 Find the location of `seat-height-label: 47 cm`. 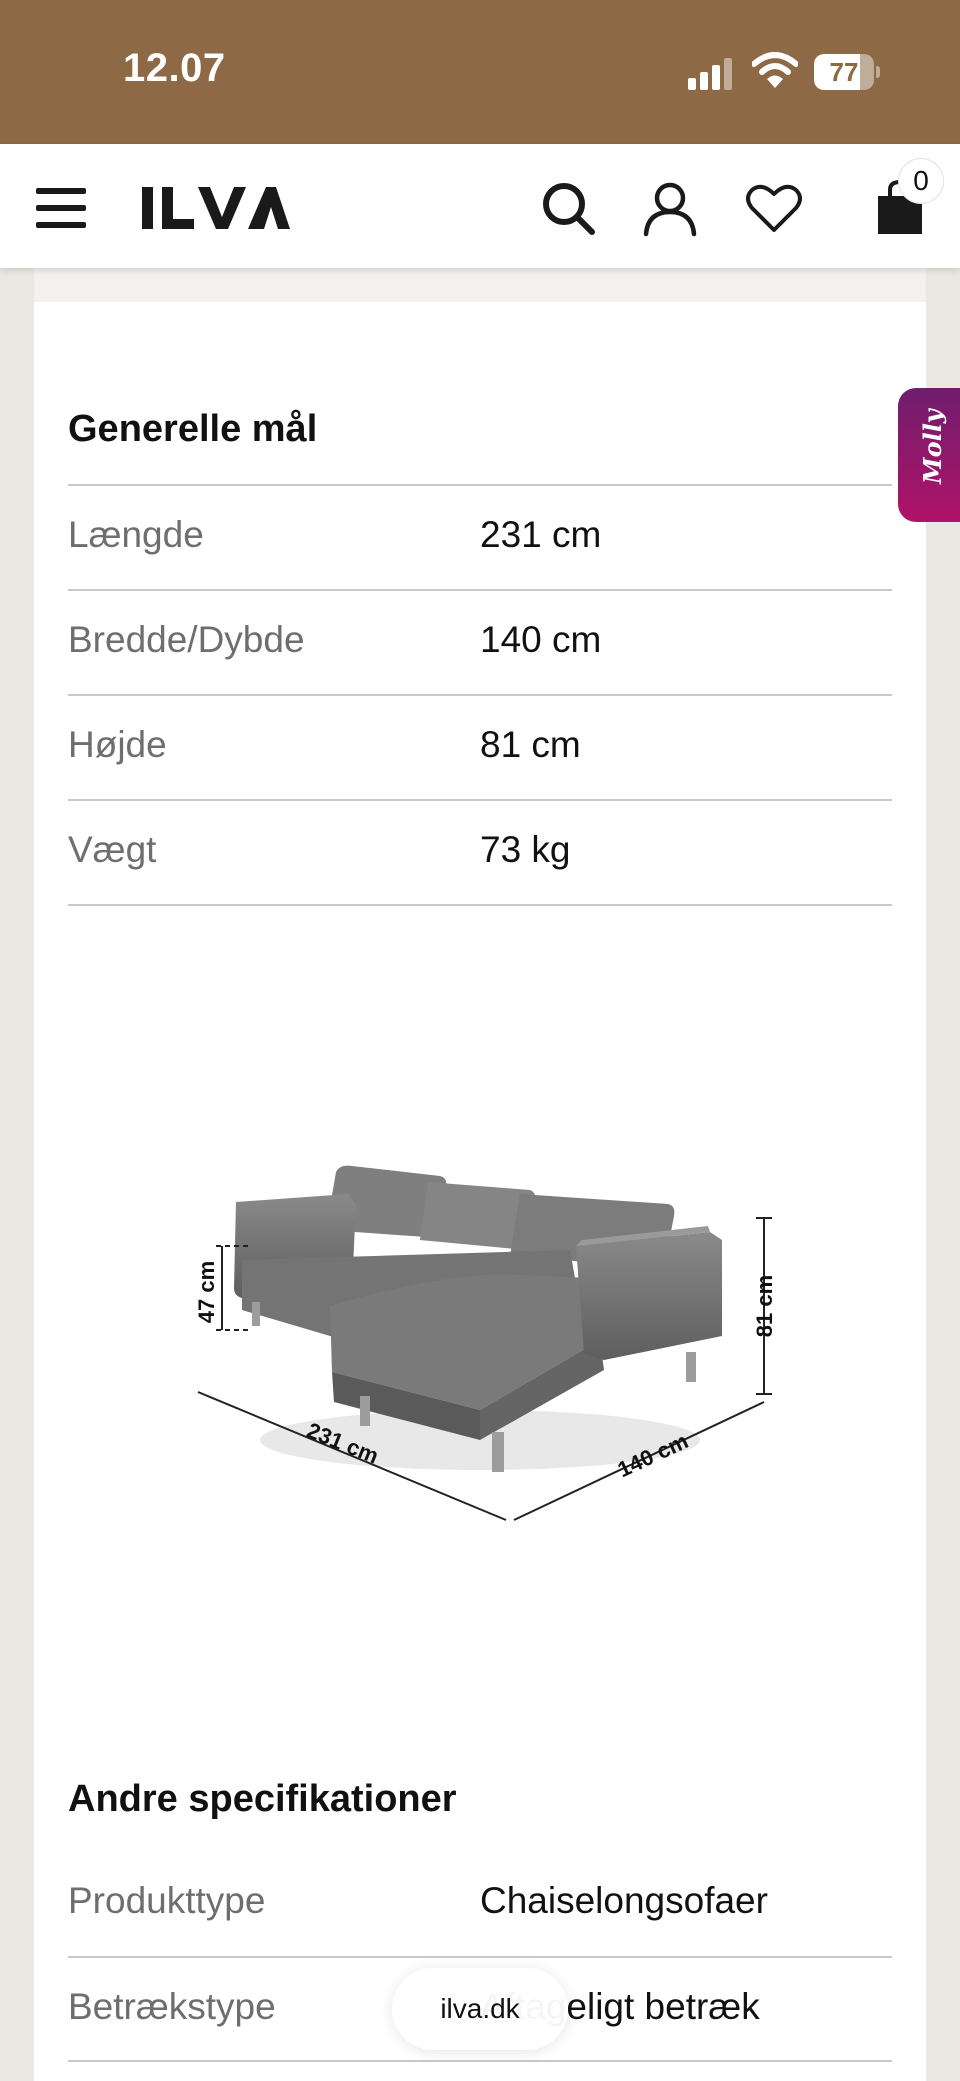

seat-height-label: 47 cm is located at coordinates (206, 1292).